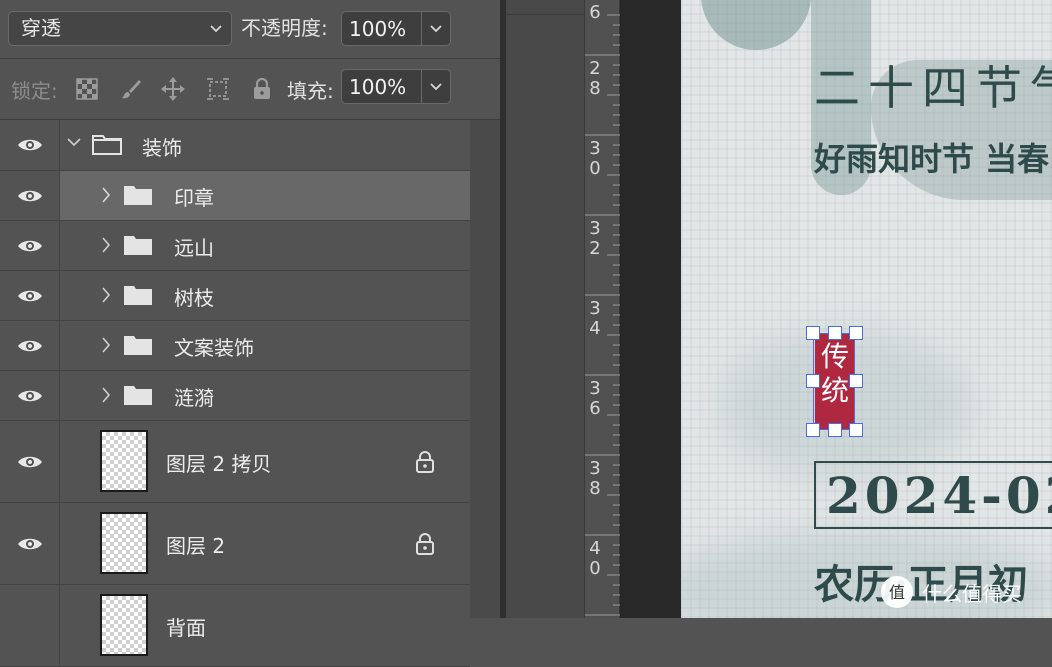  What do you see at coordinates (173, 89) in the screenshot?
I see `move-icon` at bounding box center [173, 89].